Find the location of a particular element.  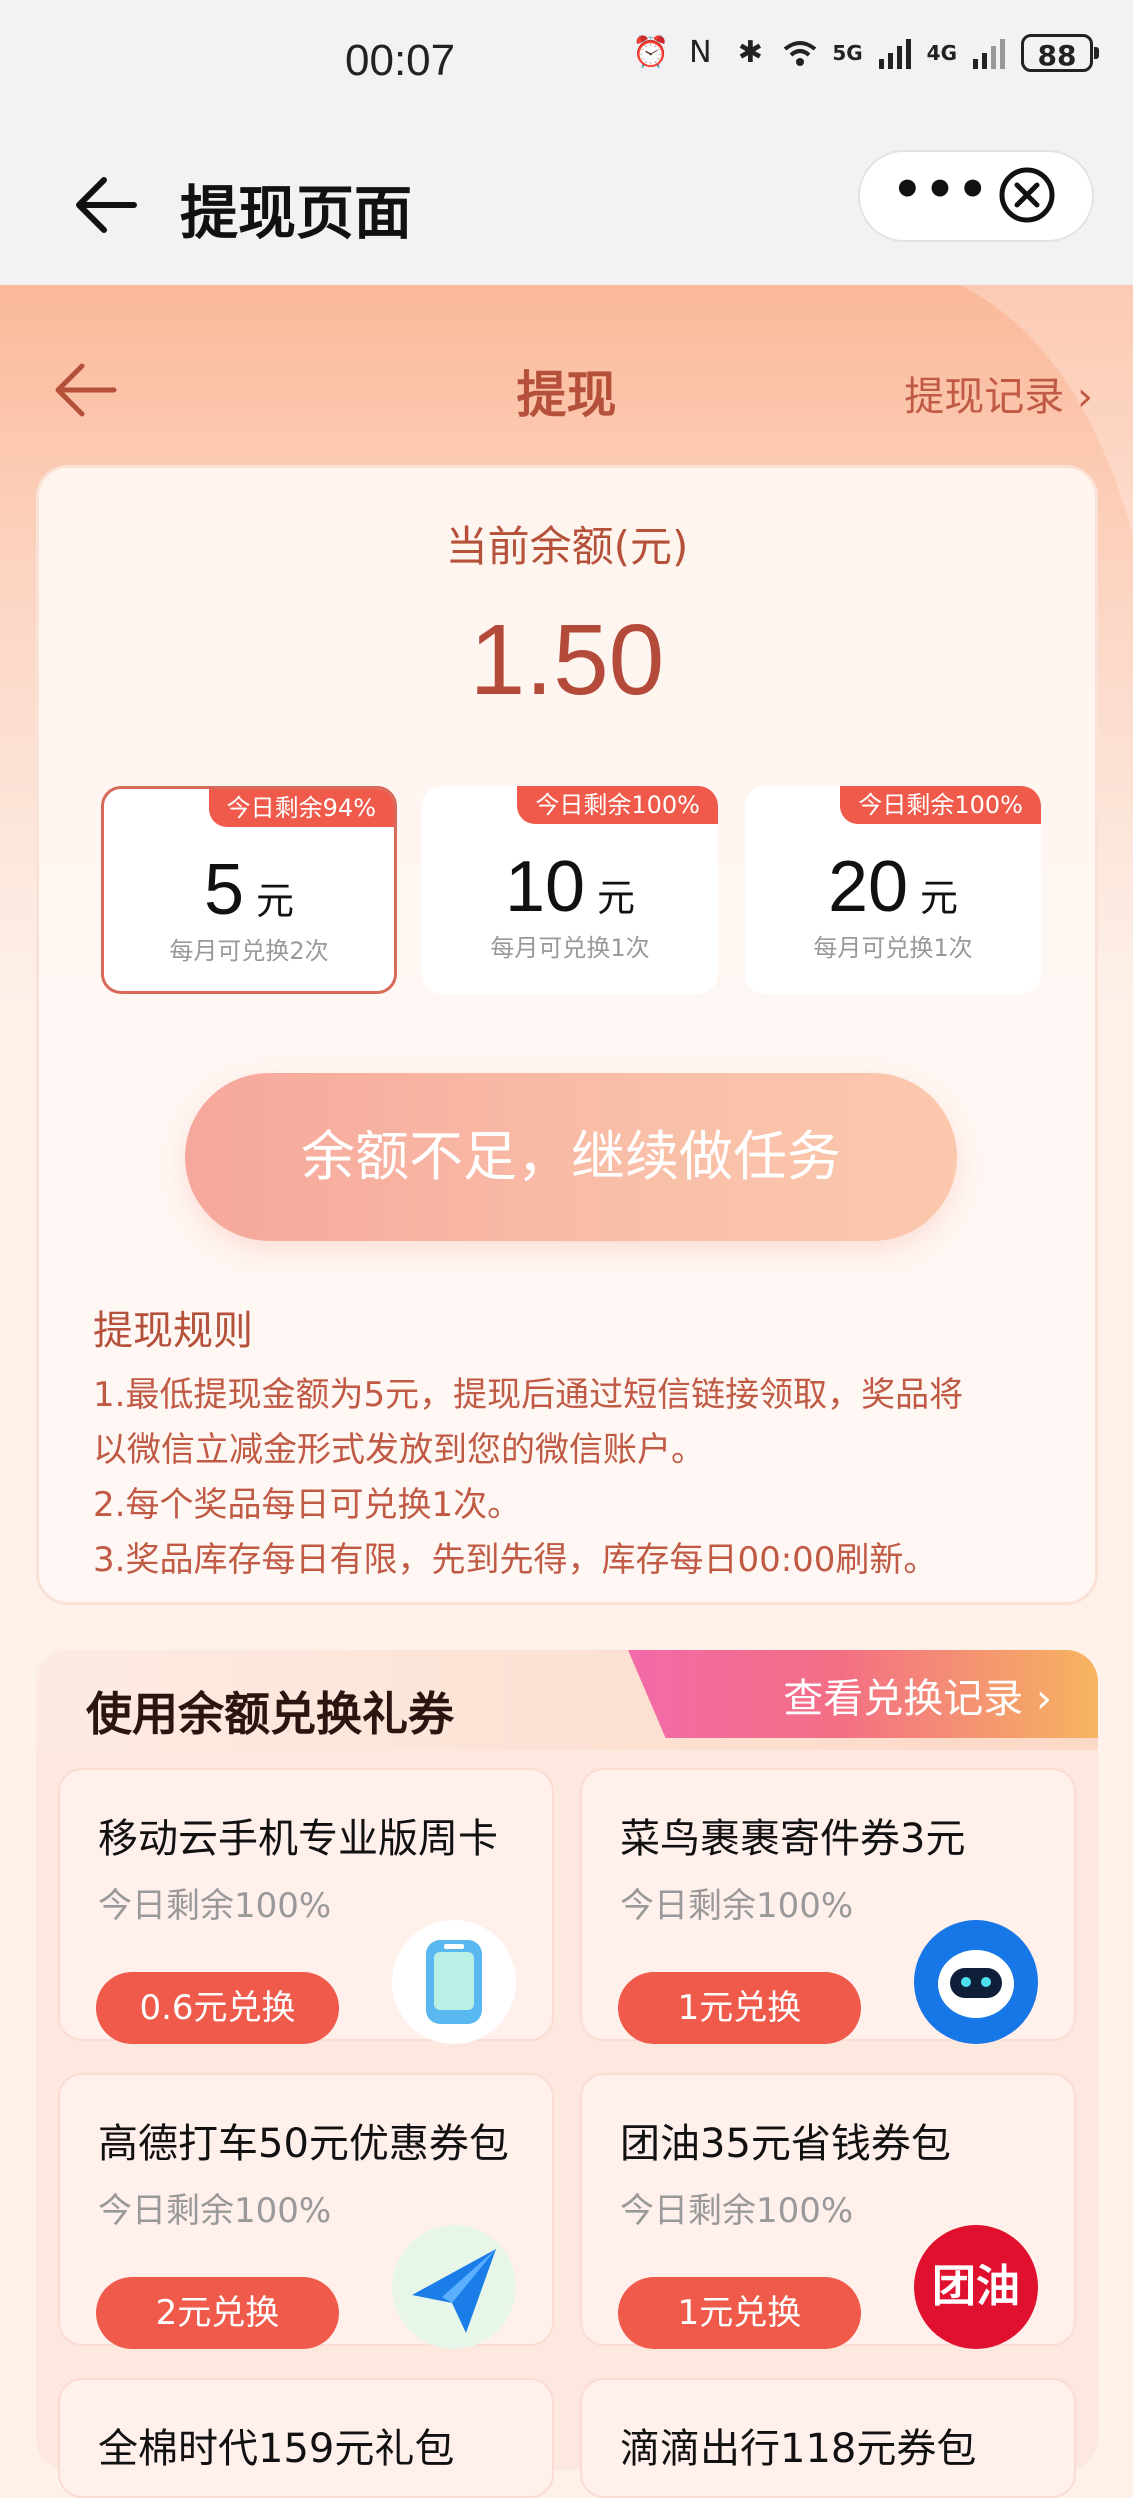

coupon-name: 滴滴出行118元券包 is located at coordinates (798, 2449).